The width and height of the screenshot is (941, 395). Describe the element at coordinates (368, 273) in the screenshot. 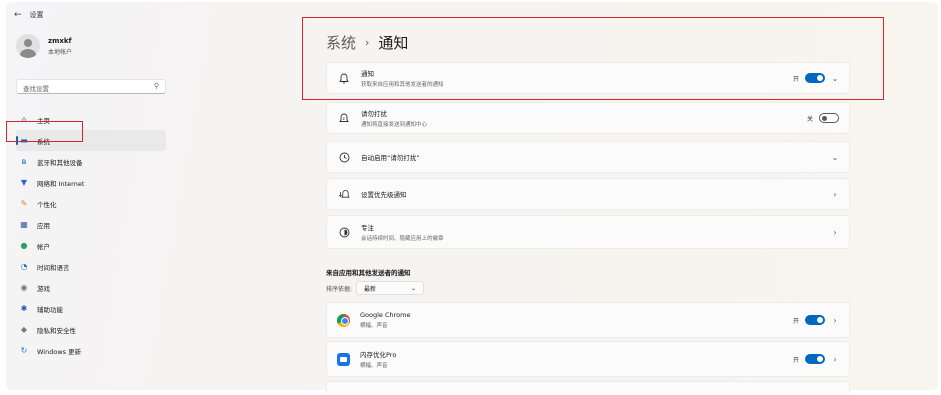

I see `section-title: 来自应用和其他发送者的通知` at that location.